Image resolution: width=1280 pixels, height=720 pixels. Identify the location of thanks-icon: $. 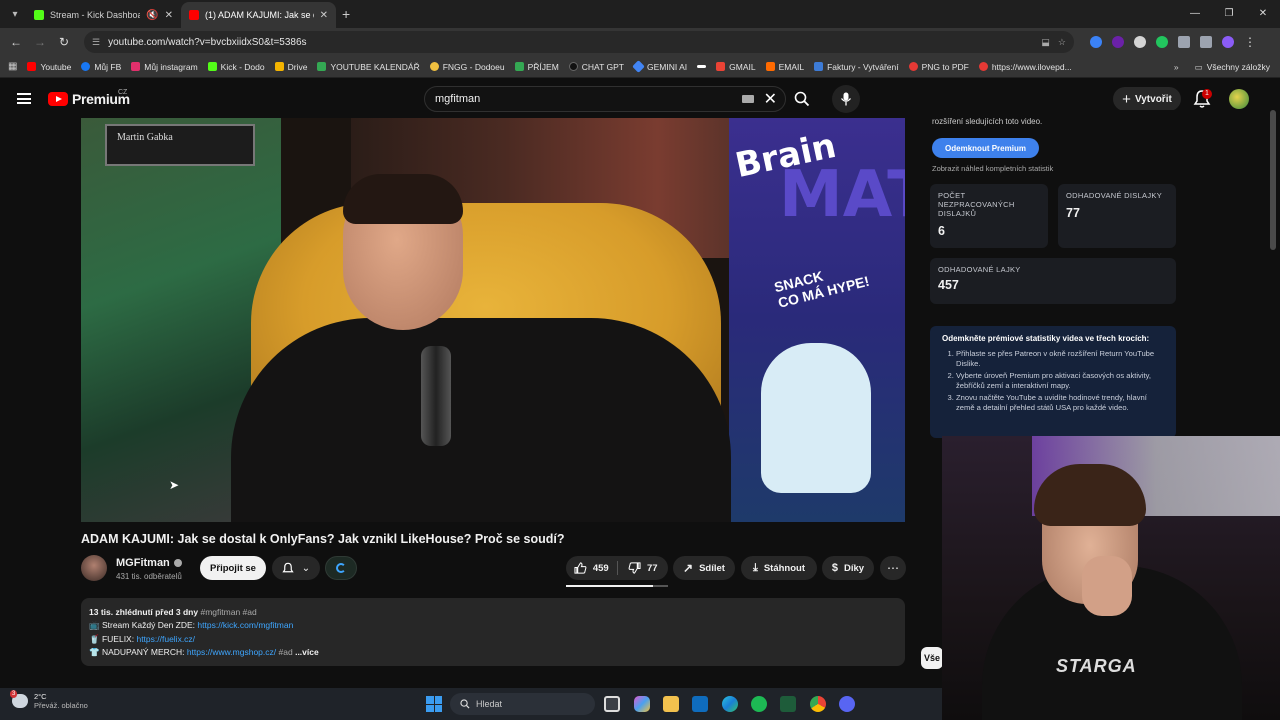
(835, 568).